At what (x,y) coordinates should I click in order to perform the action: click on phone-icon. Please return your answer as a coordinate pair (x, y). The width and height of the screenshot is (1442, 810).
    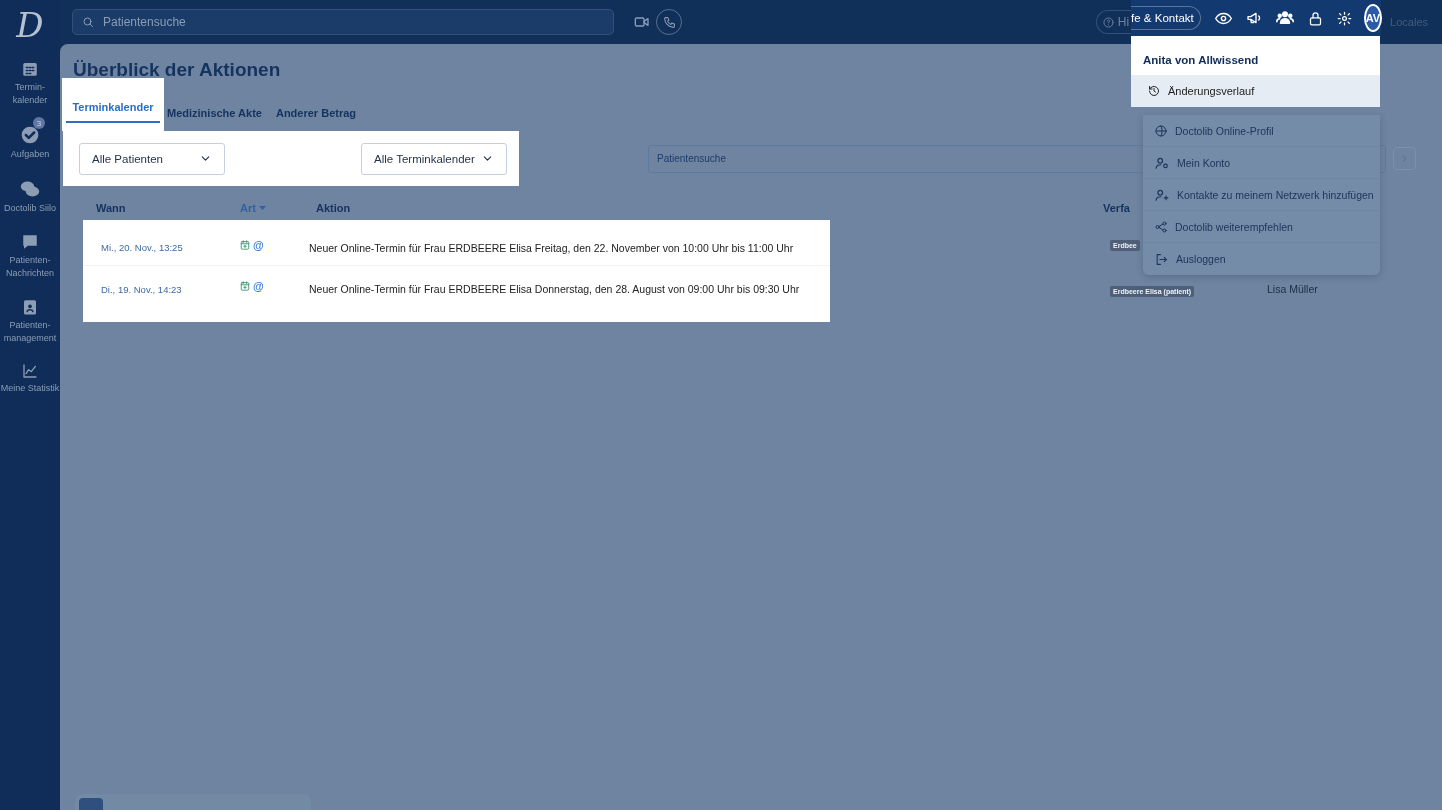
    Looking at the image, I should click on (669, 22).